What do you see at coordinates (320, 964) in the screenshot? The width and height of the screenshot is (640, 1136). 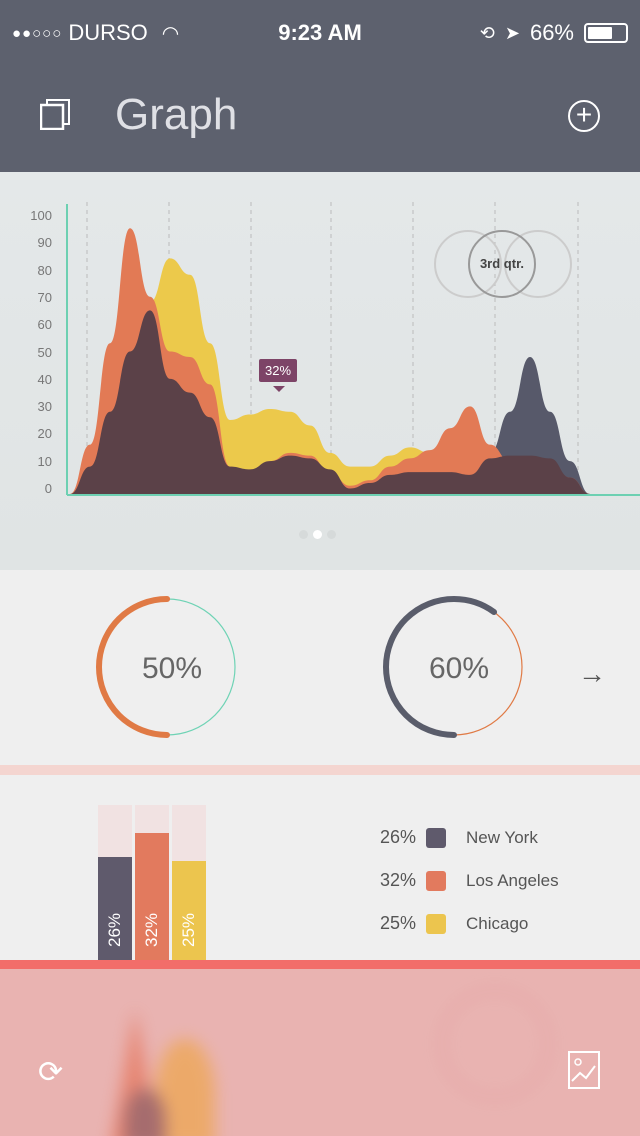 I see `accent-divider` at bounding box center [320, 964].